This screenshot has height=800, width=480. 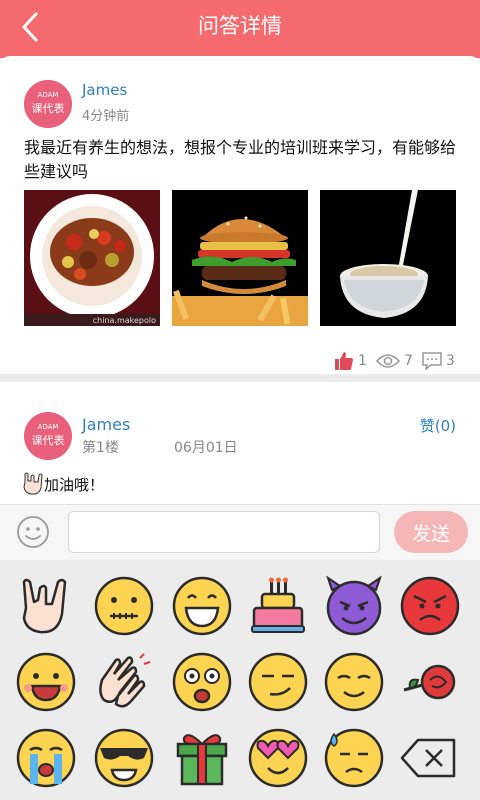 I want to click on rose-icon, so click(x=429, y=682).